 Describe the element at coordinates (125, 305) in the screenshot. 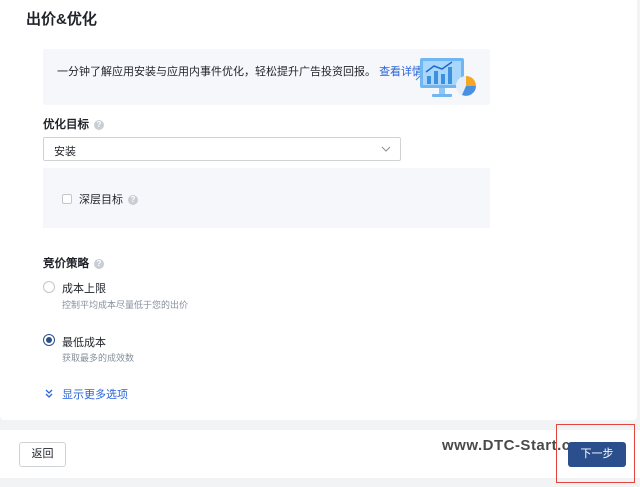

I see `cost-cap-desc: 控制平均成本尽量低于您的出价` at that location.